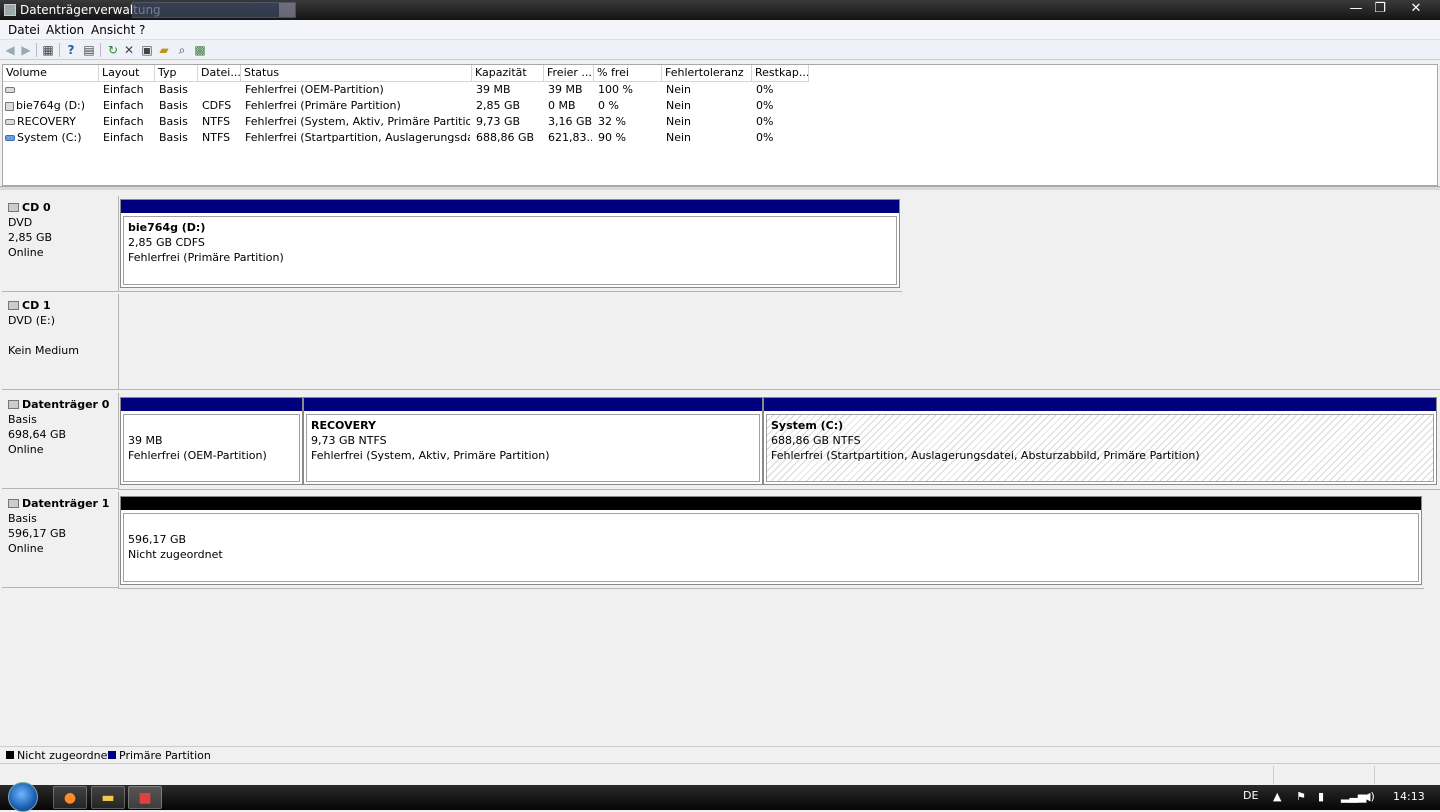 The height and width of the screenshot is (812, 1440). What do you see at coordinates (51, 138) in the screenshot?
I see `volume-cell: System (C:)` at bounding box center [51, 138].